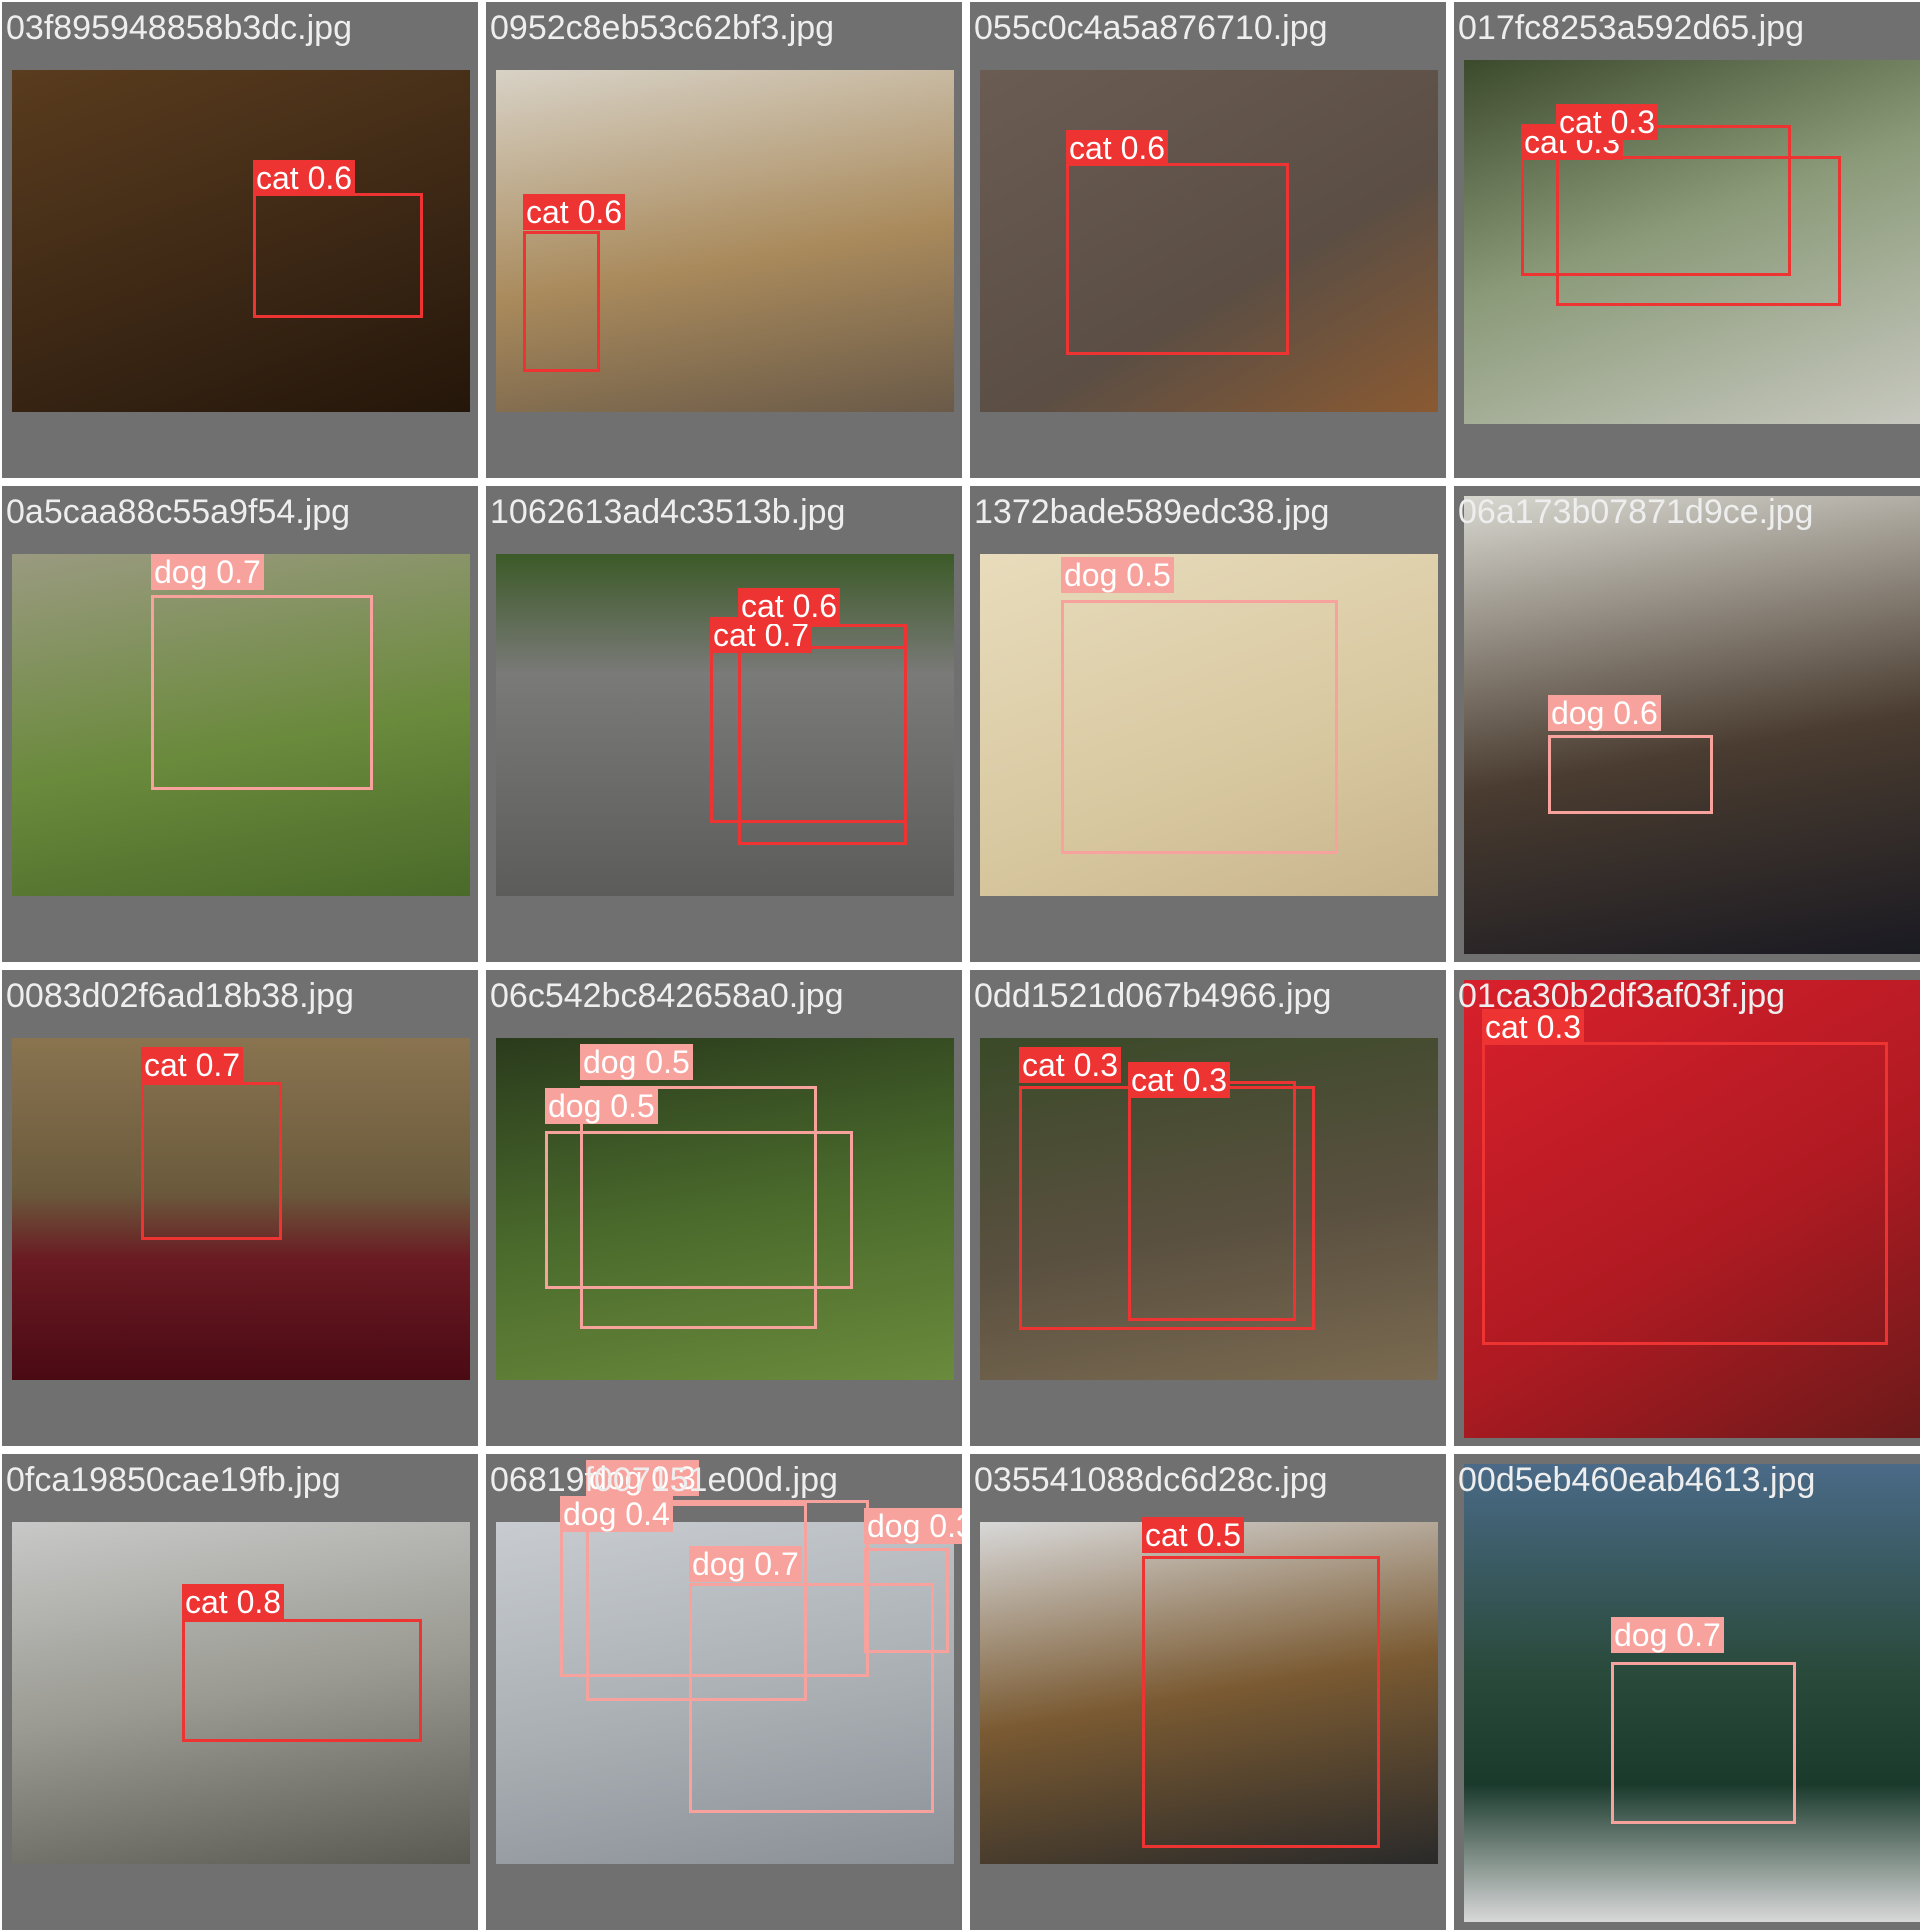  What do you see at coordinates (240, 240) in the screenshot?
I see `tile: 03f895948858b3dc.jpg cat 0.6` at bounding box center [240, 240].